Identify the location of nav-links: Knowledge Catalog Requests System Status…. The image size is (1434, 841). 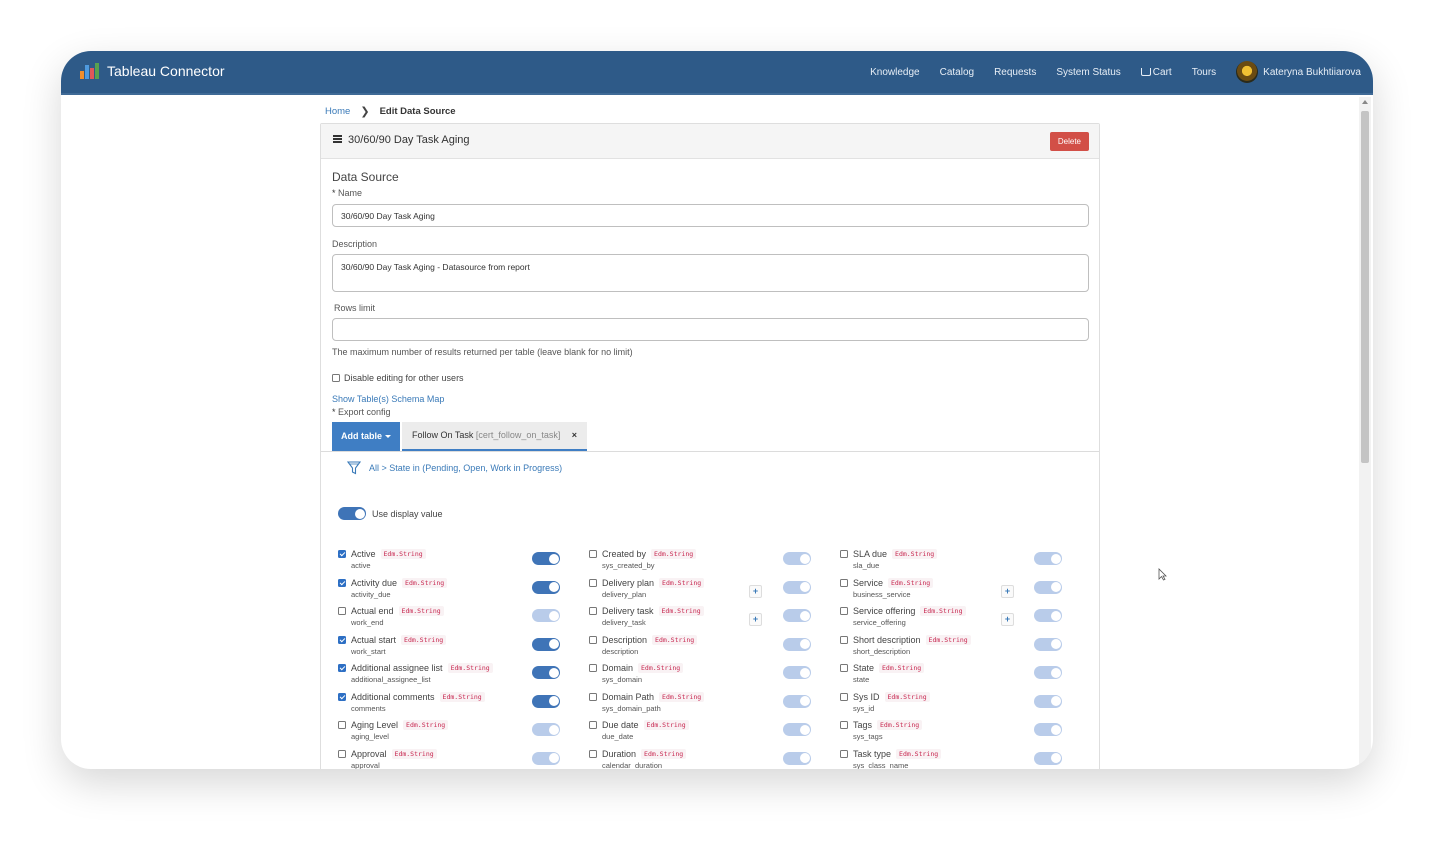
(1105, 72).